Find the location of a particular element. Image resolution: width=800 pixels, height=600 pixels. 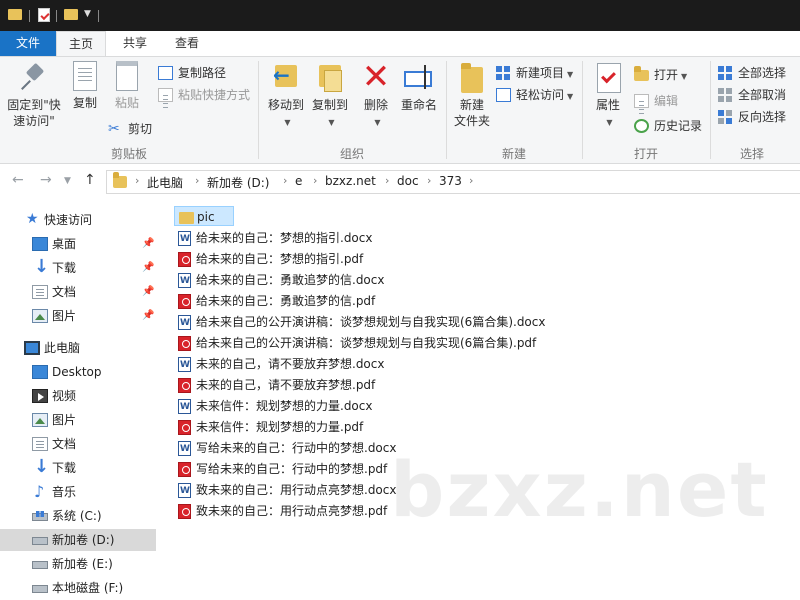

properties-icon is located at coordinates (44, 15).